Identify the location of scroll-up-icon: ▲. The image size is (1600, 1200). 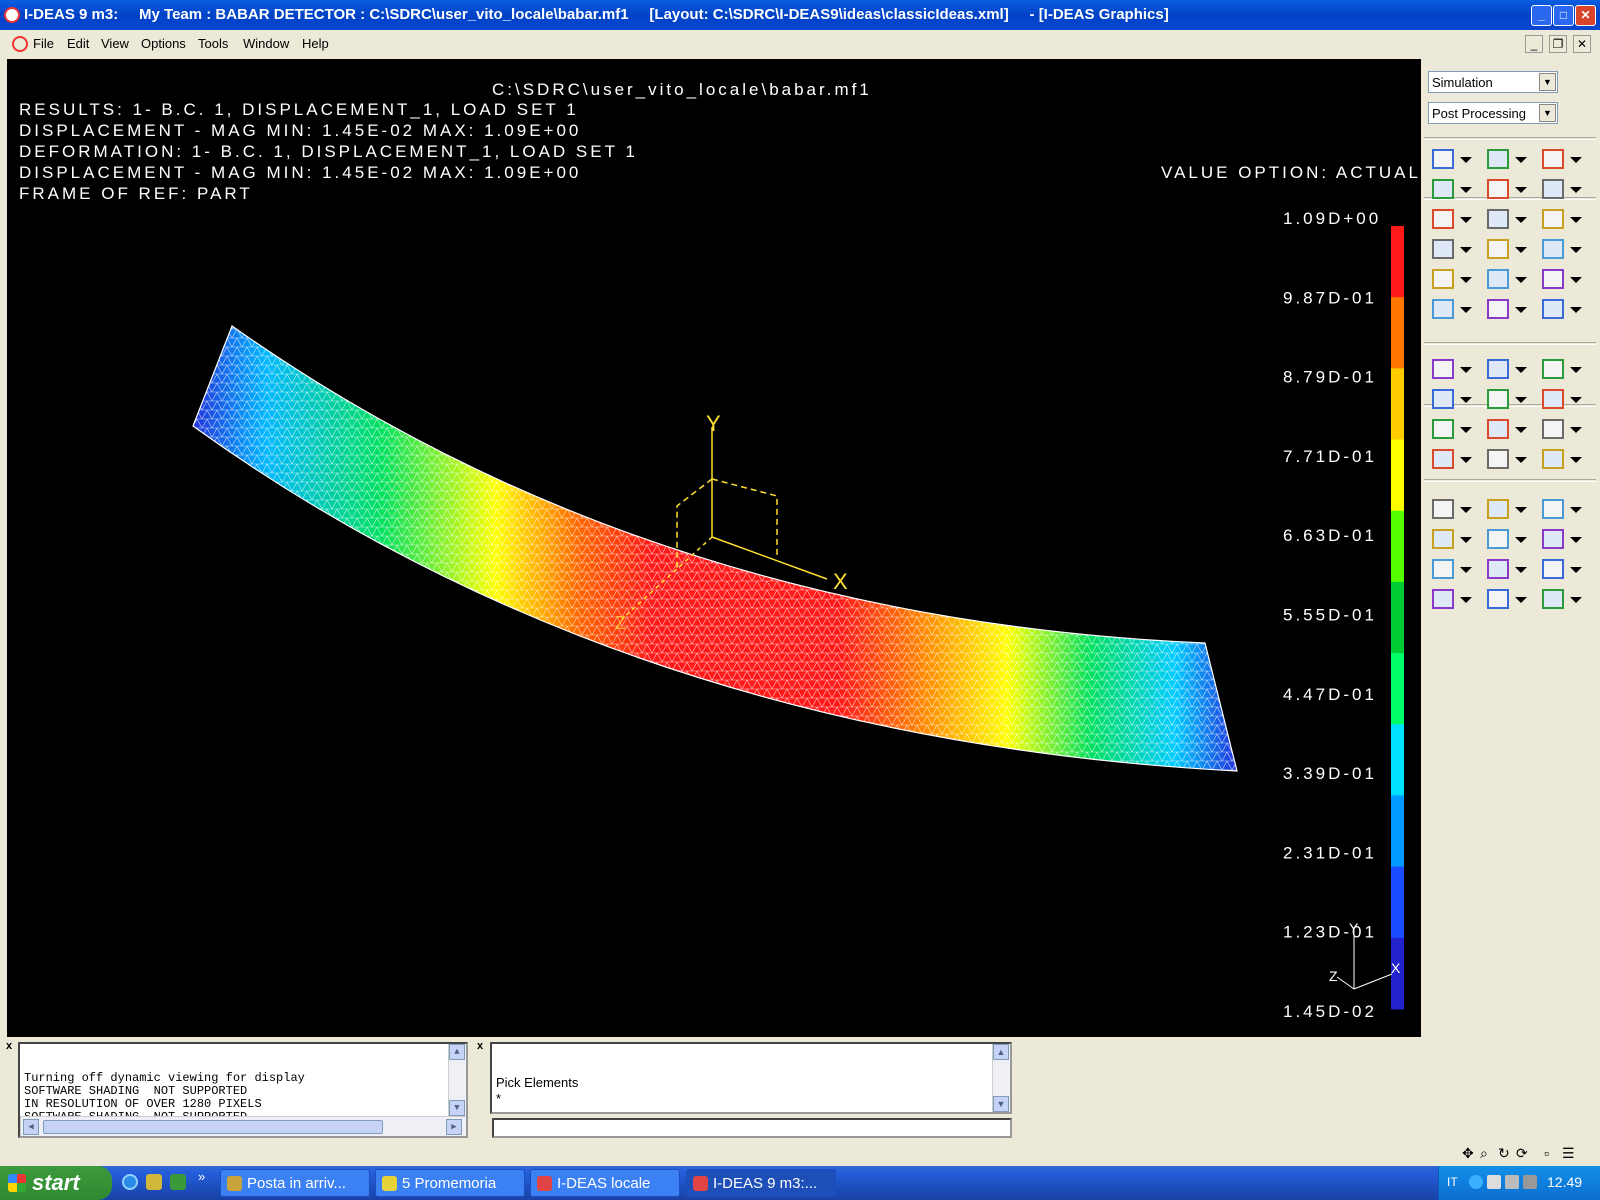
(1001, 1052).